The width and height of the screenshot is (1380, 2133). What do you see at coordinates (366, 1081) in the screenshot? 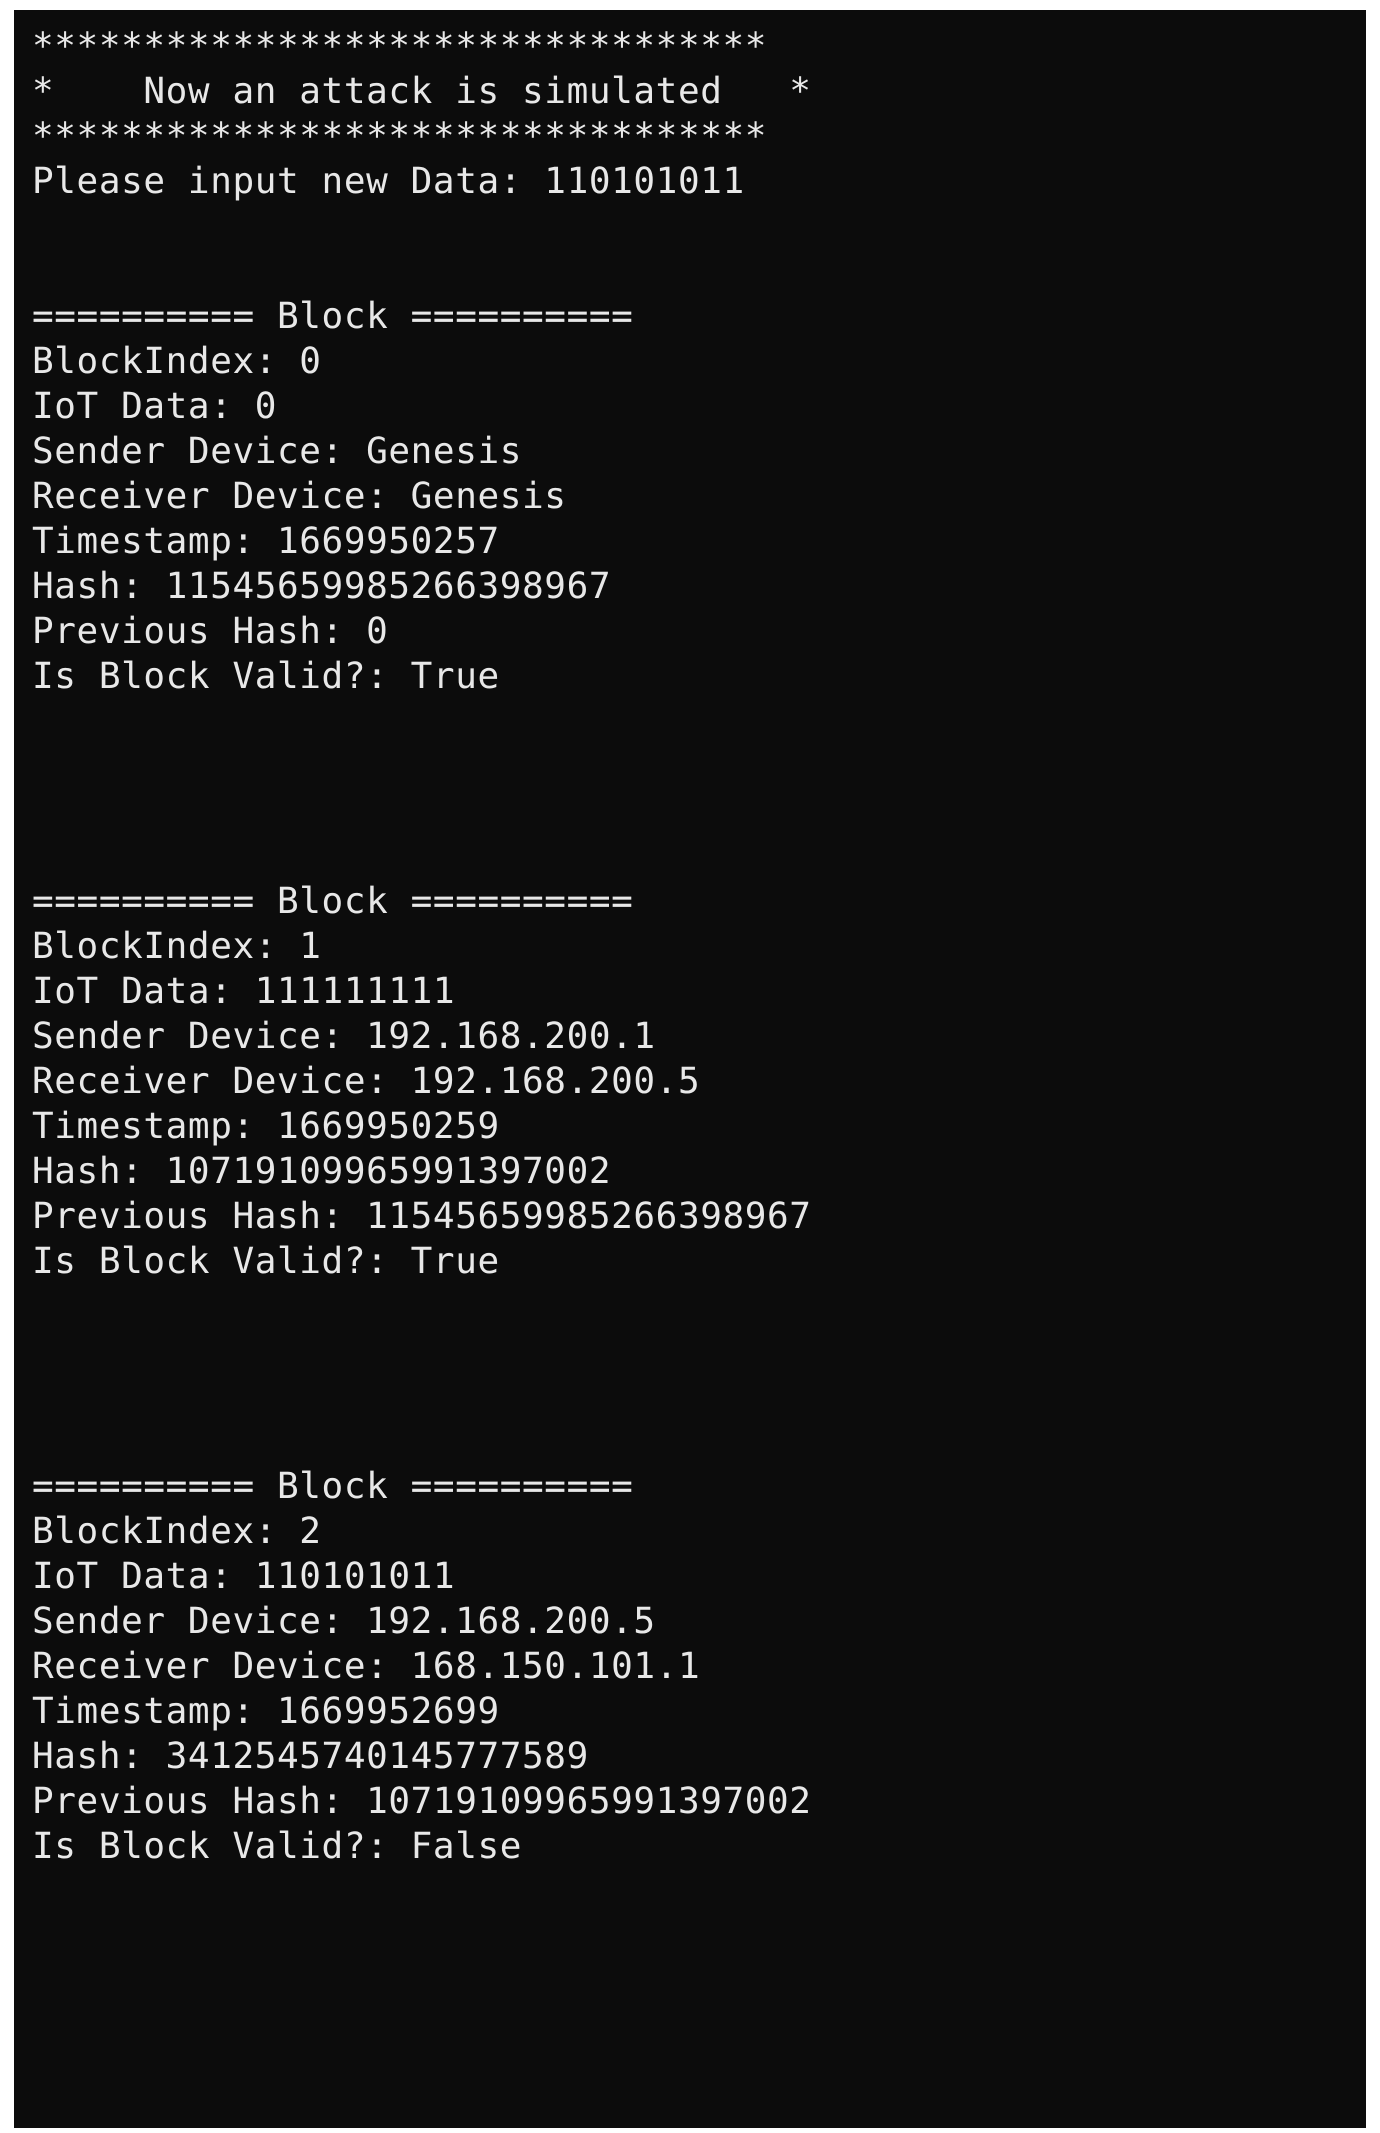
I see `terminal-line: Receiver Device: 192.168.200.5` at bounding box center [366, 1081].